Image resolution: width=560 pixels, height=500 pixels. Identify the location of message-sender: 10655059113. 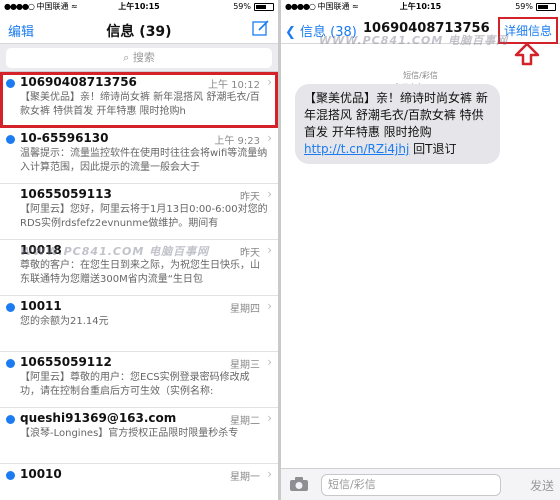
(66, 194).